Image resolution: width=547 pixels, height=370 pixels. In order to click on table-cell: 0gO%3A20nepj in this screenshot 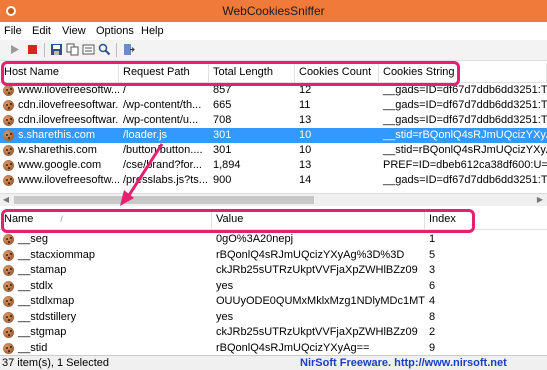, I will do `click(255, 239)`.